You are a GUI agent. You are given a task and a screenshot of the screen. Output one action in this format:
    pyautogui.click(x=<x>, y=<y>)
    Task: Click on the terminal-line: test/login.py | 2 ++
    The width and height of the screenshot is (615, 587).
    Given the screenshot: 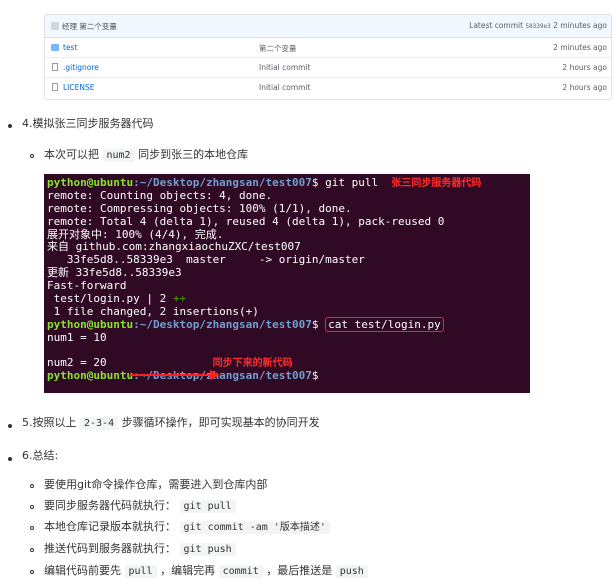 What is the action you would take?
    pyautogui.click(x=288, y=299)
    